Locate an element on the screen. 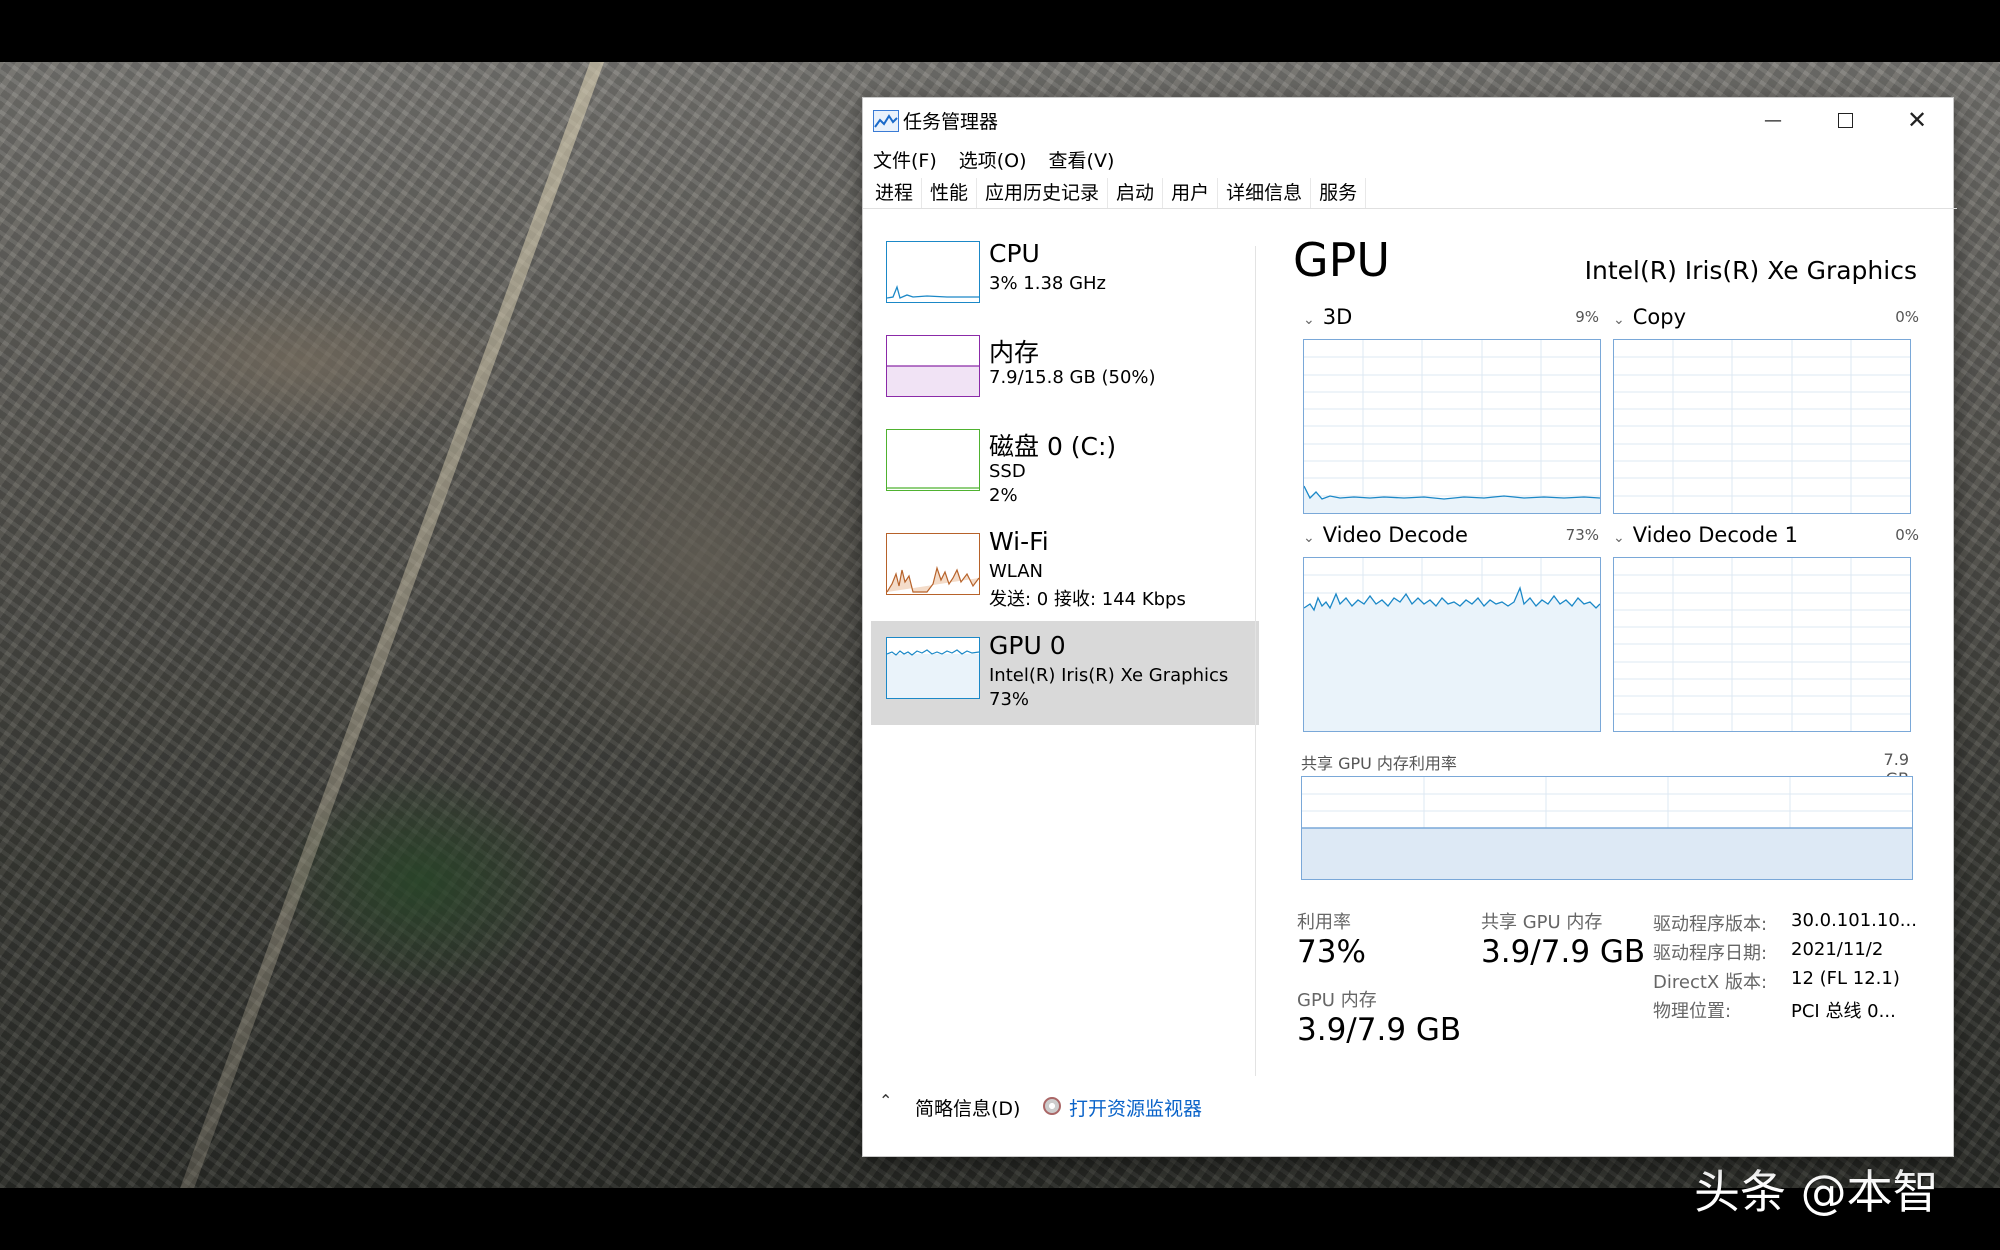  cpu-thumbnail-graph is located at coordinates (933, 272).